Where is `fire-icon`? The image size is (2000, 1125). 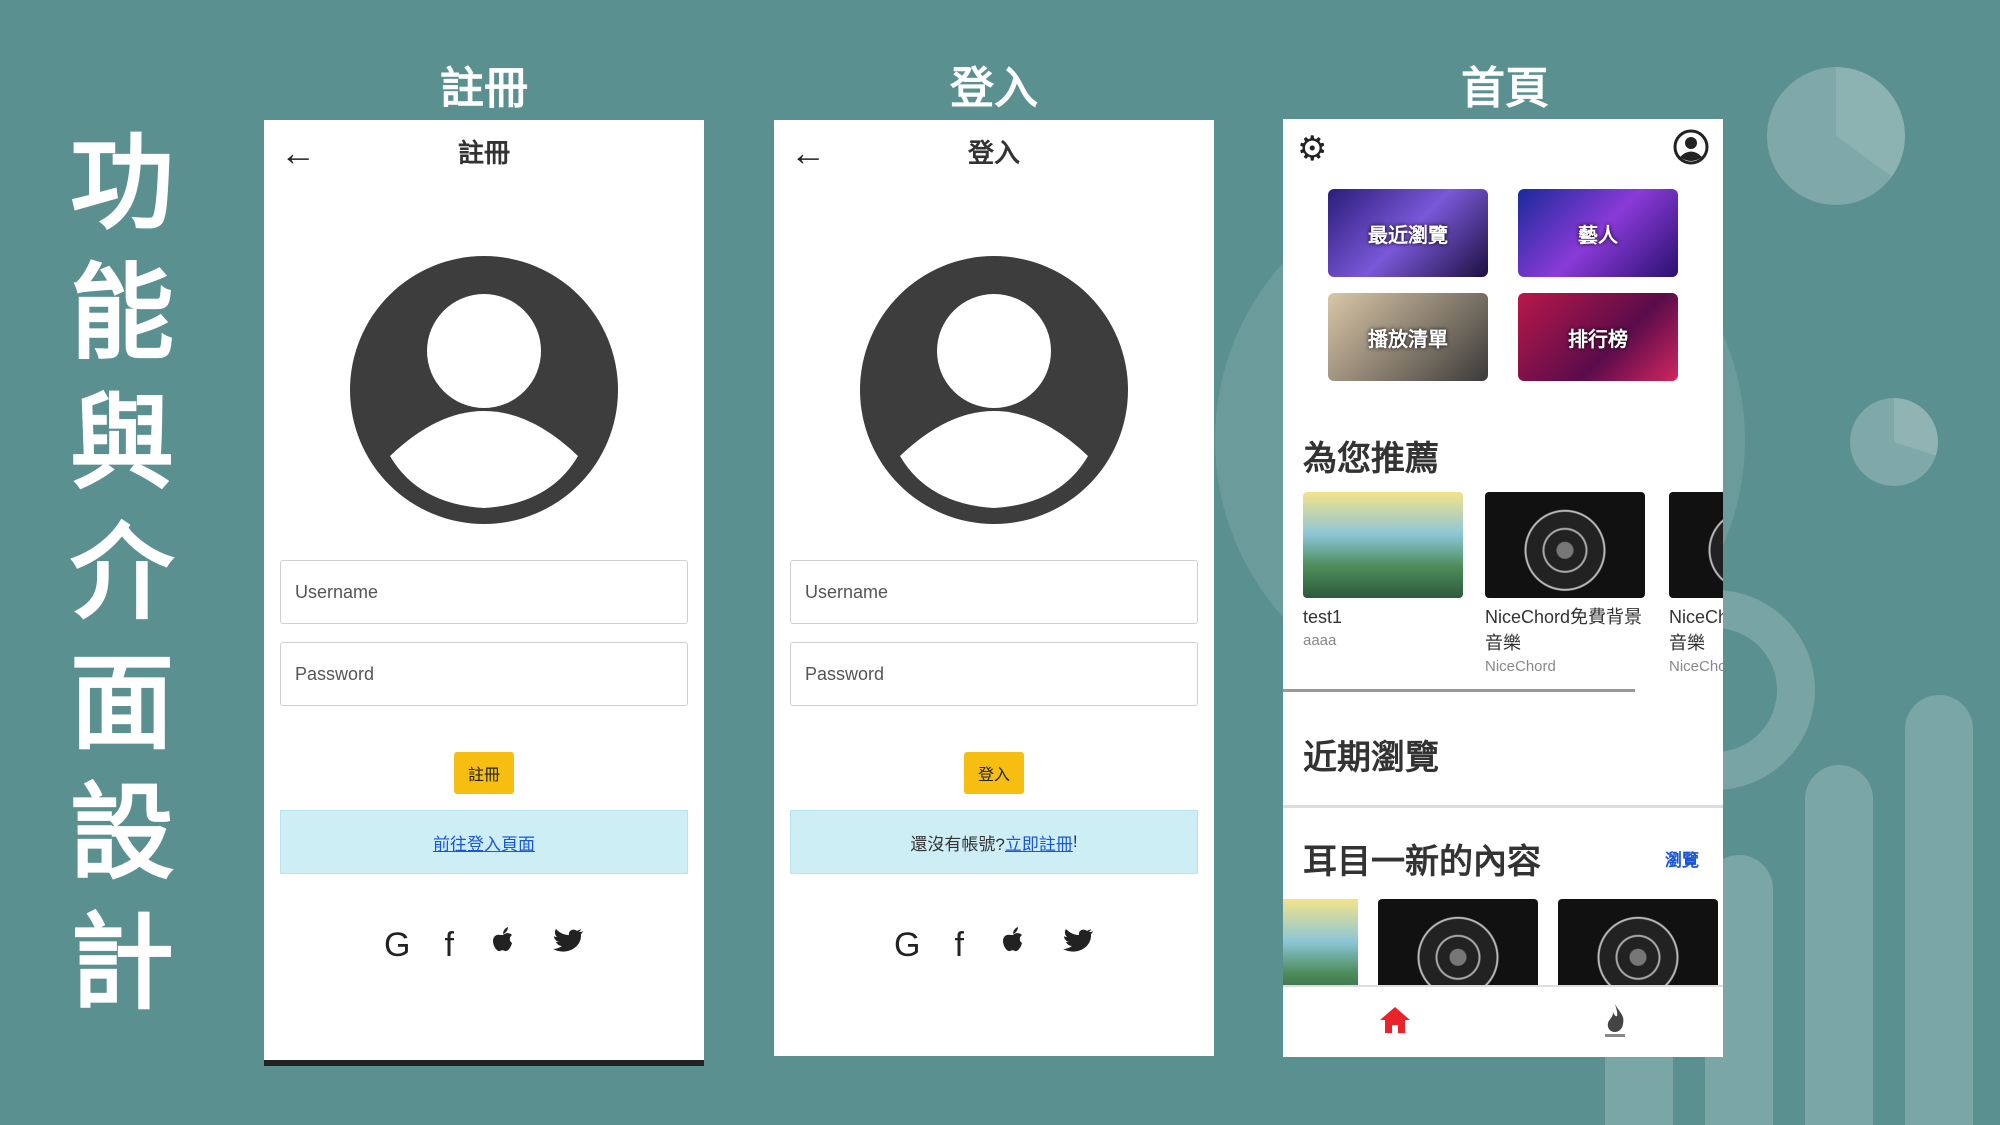 fire-icon is located at coordinates (1615, 1022).